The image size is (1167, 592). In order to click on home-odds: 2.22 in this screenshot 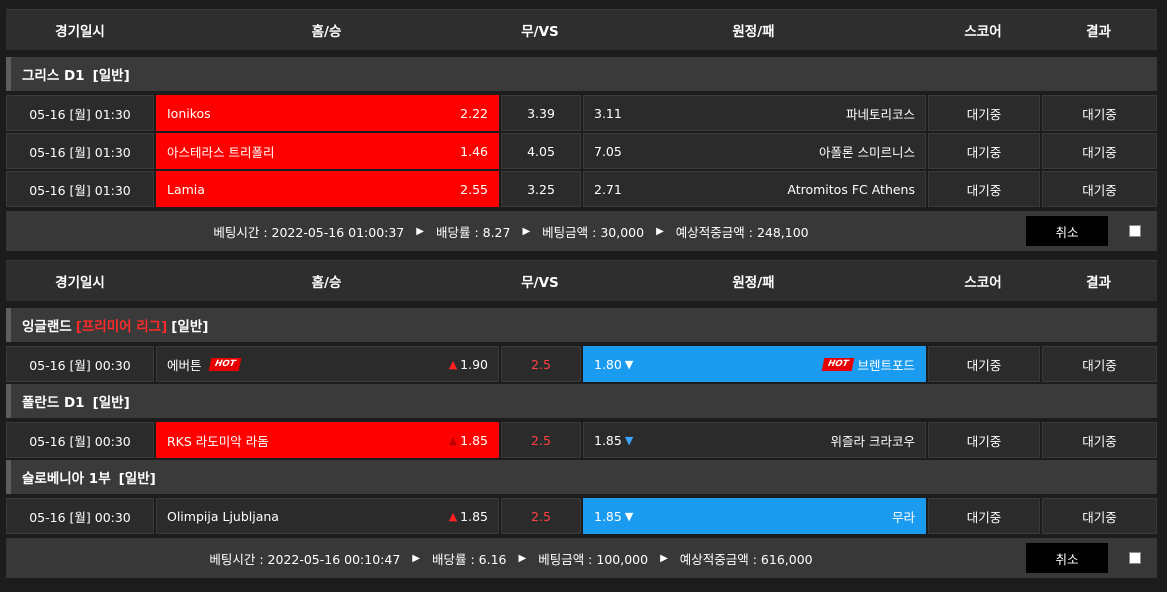, I will do `click(474, 113)`.